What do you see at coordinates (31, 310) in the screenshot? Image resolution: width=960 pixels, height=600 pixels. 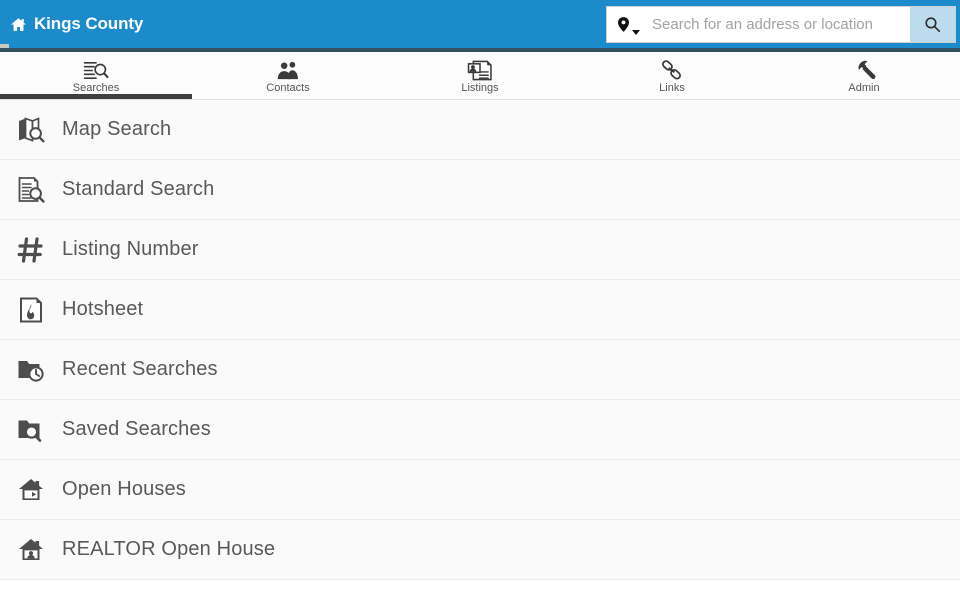 I see `flame-document-icon` at bounding box center [31, 310].